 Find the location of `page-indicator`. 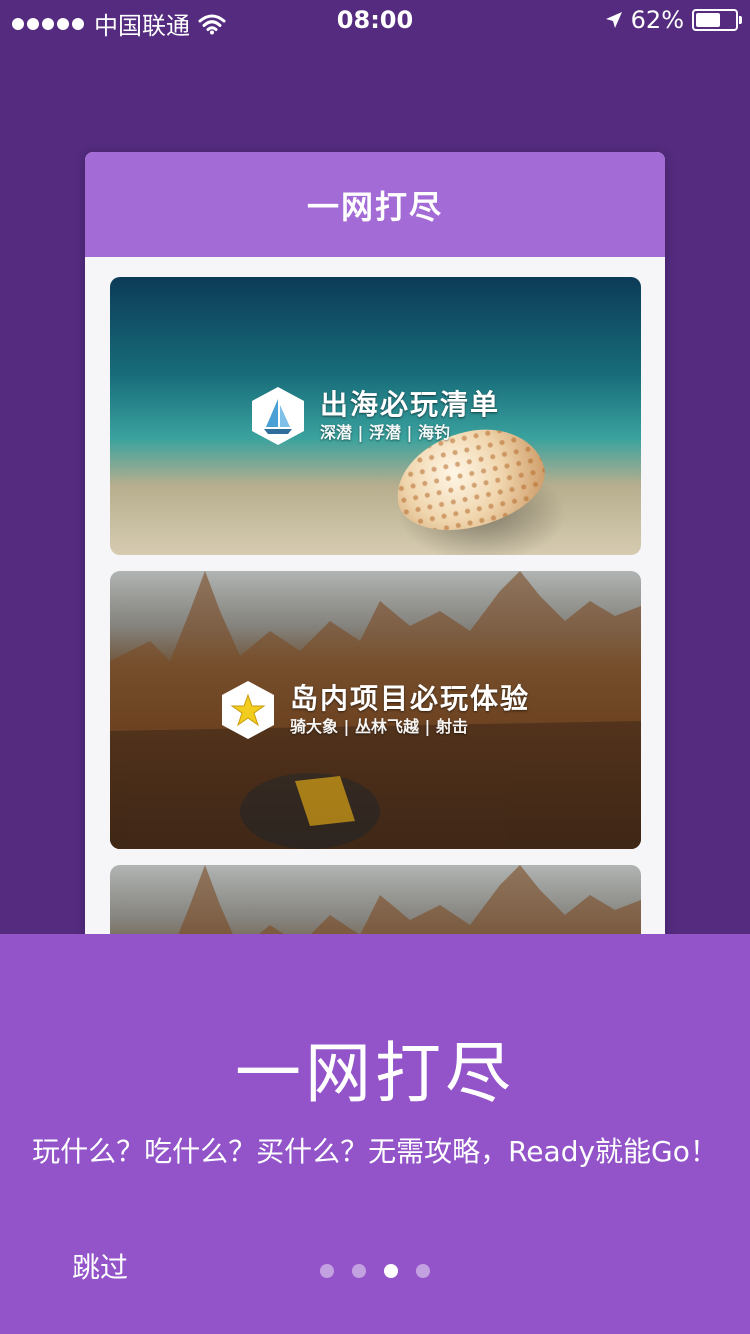

page-indicator is located at coordinates (375, 1271).